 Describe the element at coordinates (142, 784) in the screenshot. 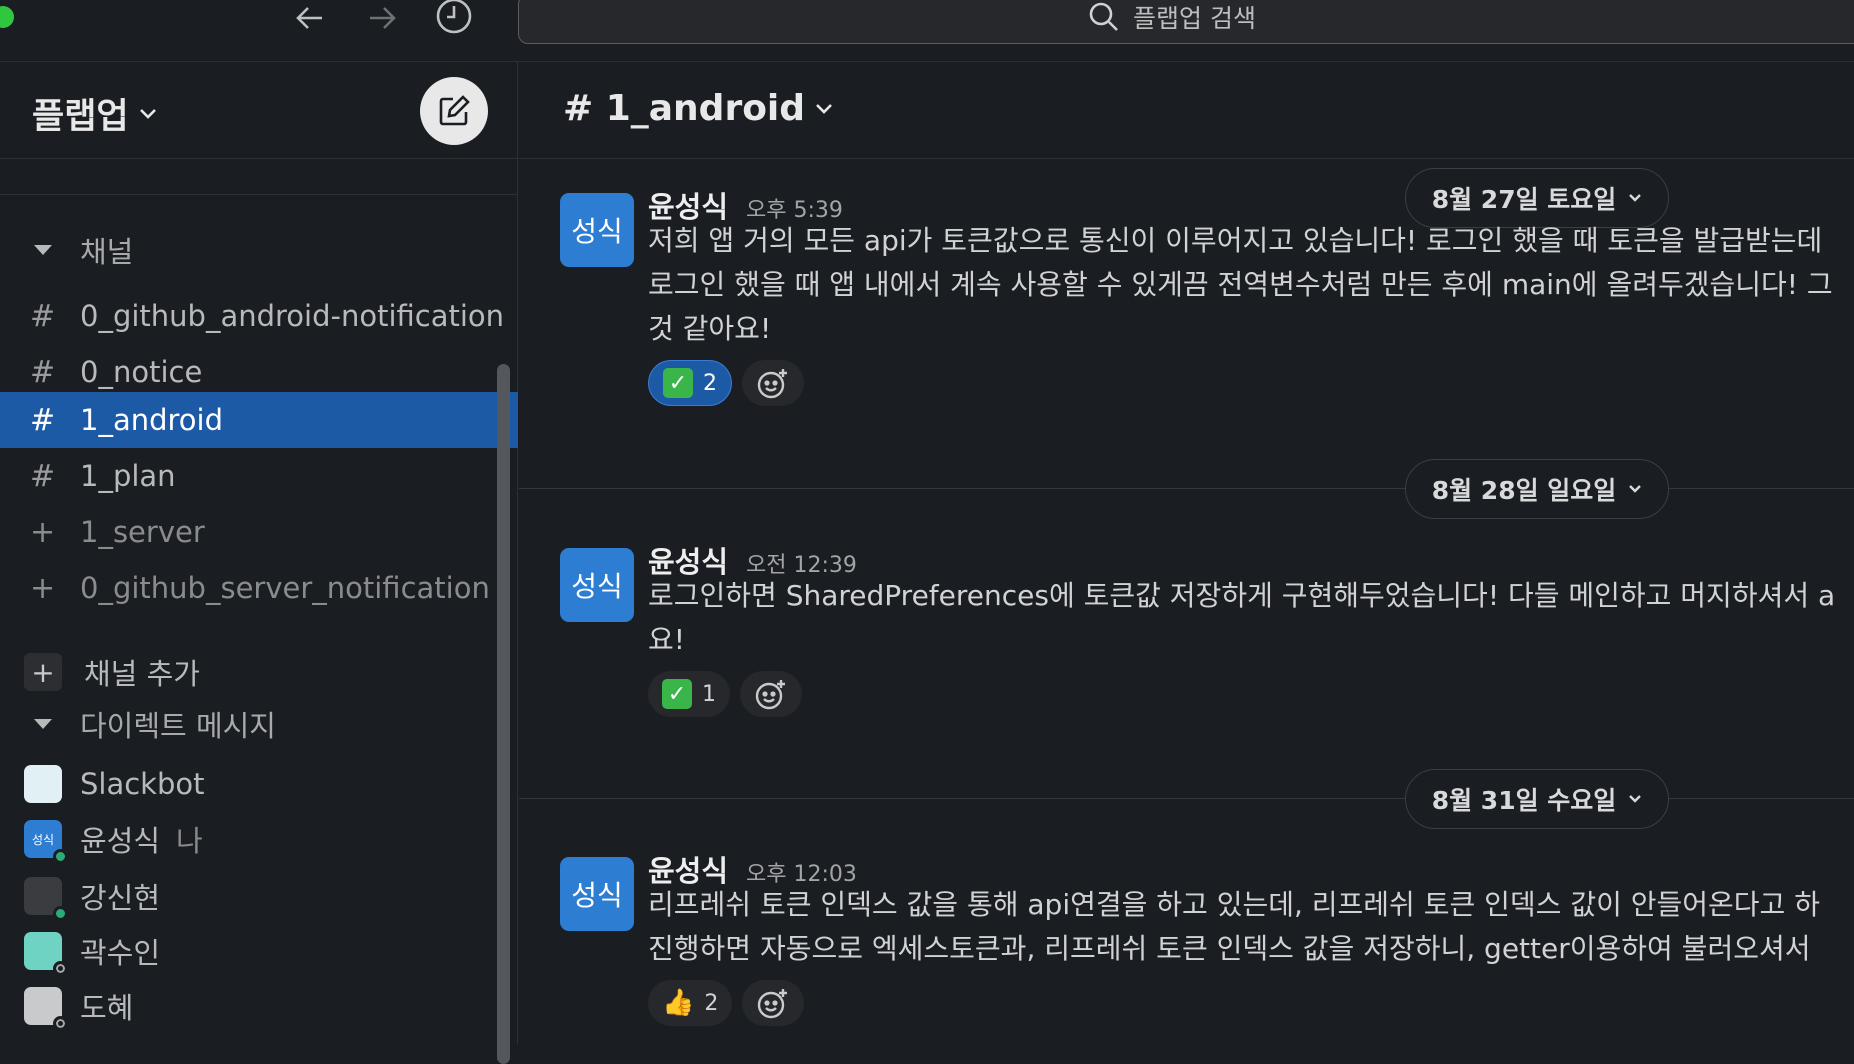

I see `sidebar-item-label: Slackbot` at that location.